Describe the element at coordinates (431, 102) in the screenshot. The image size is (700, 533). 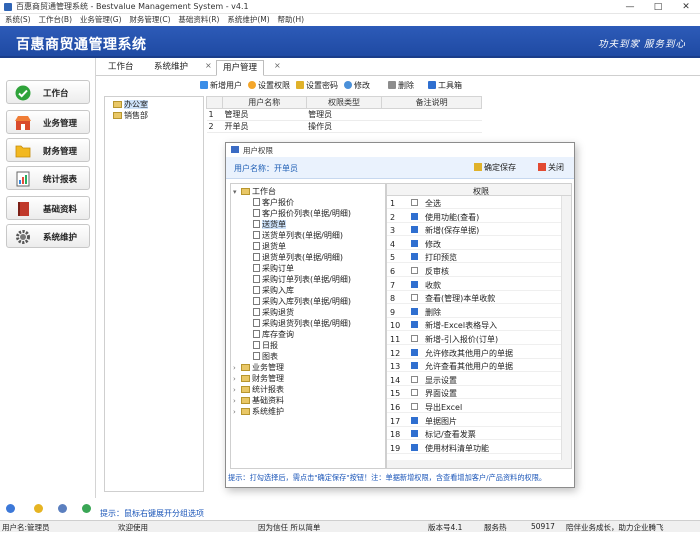
I see `col-note: 备注说明` at that location.